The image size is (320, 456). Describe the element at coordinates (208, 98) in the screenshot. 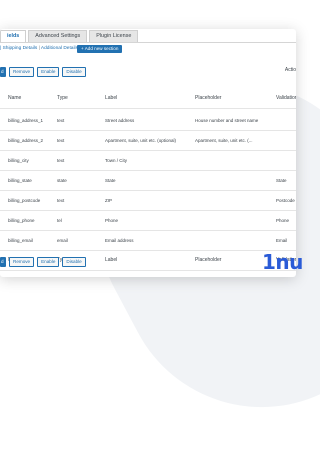

I see `column-placeholder: Placeholder` at that location.